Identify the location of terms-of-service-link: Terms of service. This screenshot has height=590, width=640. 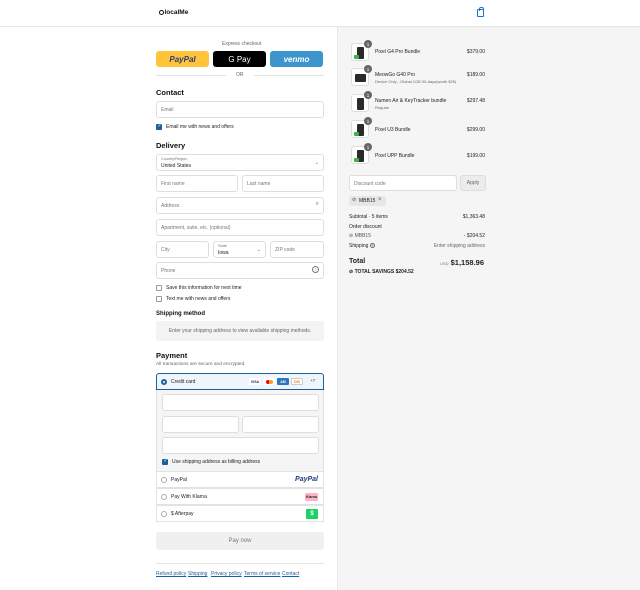
(262, 574).